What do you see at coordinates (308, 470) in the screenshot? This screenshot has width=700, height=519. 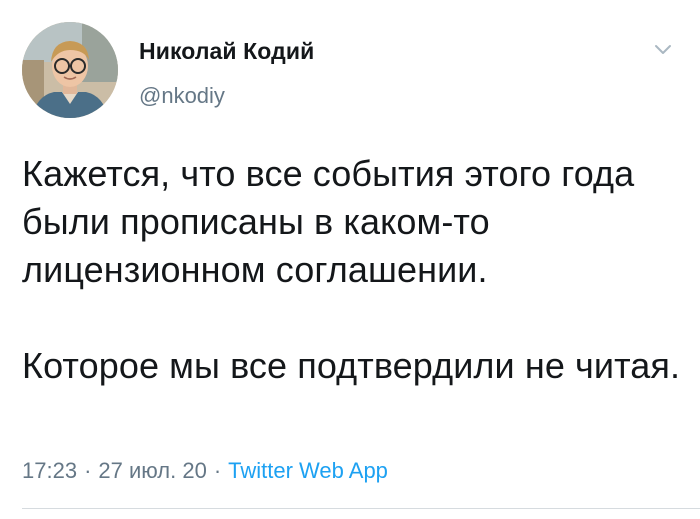 I see `tweet-source-link: Twitter Web App` at bounding box center [308, 470].